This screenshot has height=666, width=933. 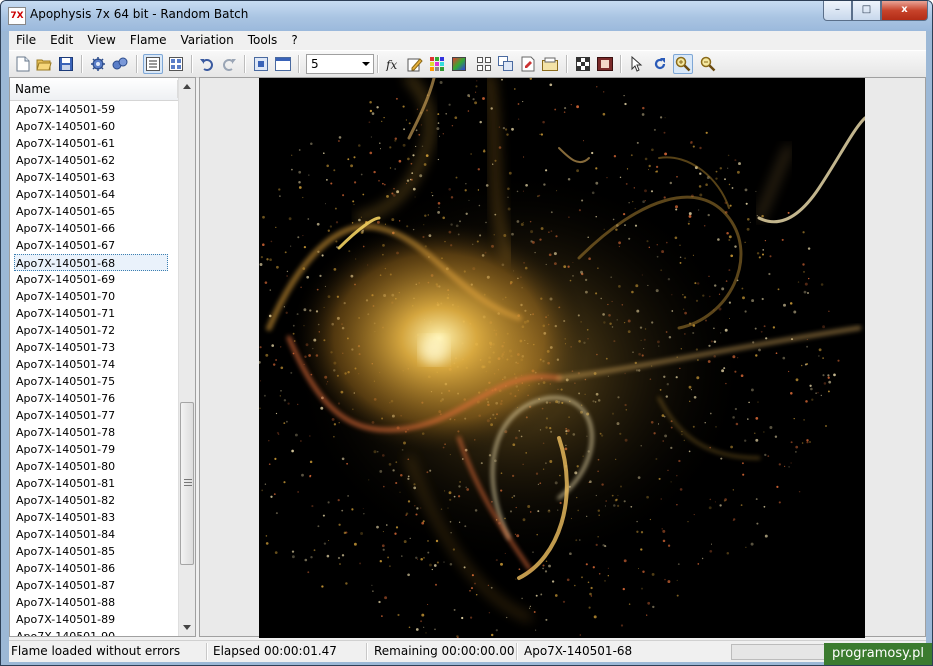 I want to click on menu-file: File, so click(x=26, y=40).